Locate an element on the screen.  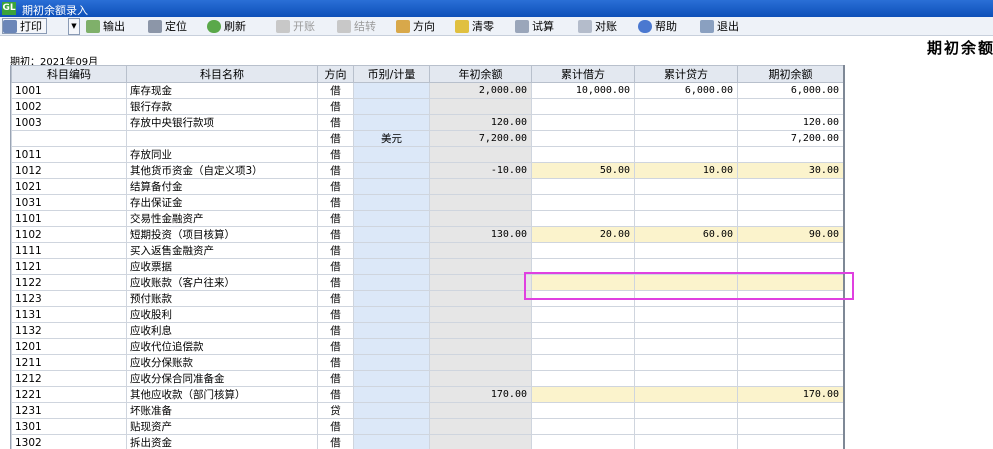
code-cell: 1121 is located at coordinates (69, 266).